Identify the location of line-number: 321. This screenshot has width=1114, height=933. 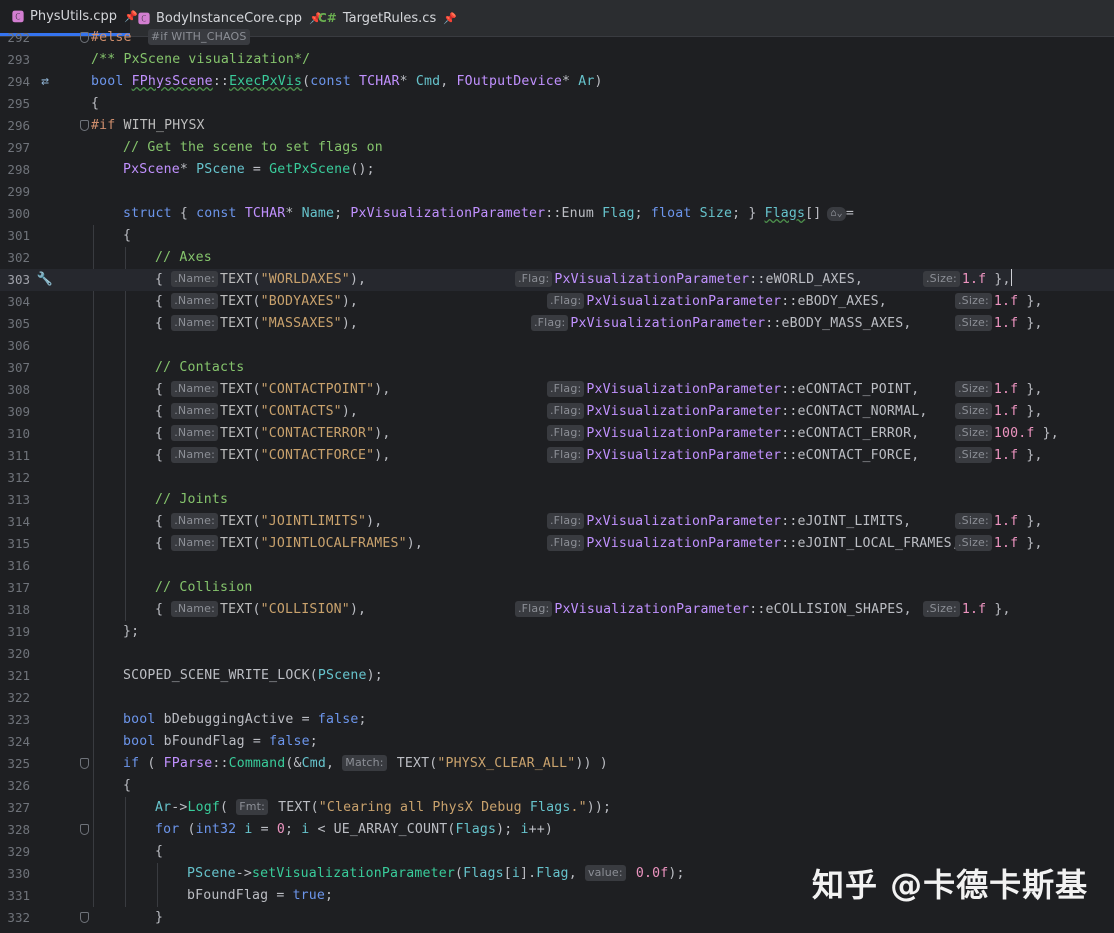
(15, 676).